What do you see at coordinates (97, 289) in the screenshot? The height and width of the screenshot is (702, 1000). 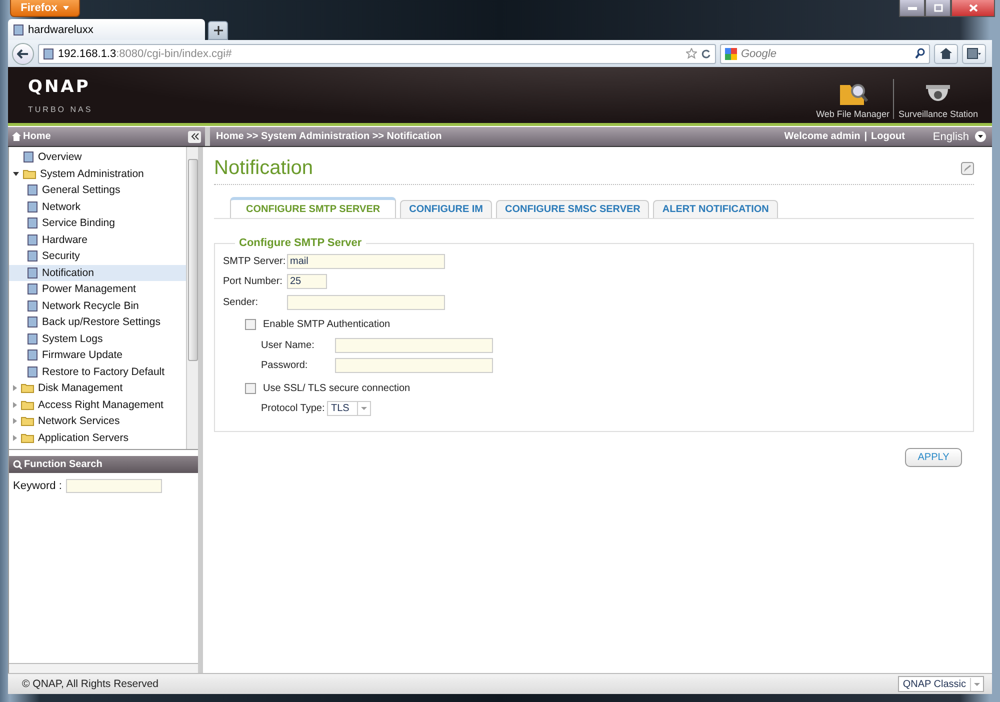 I see `tree-item: Power Management` at bounding box center [97, 289].